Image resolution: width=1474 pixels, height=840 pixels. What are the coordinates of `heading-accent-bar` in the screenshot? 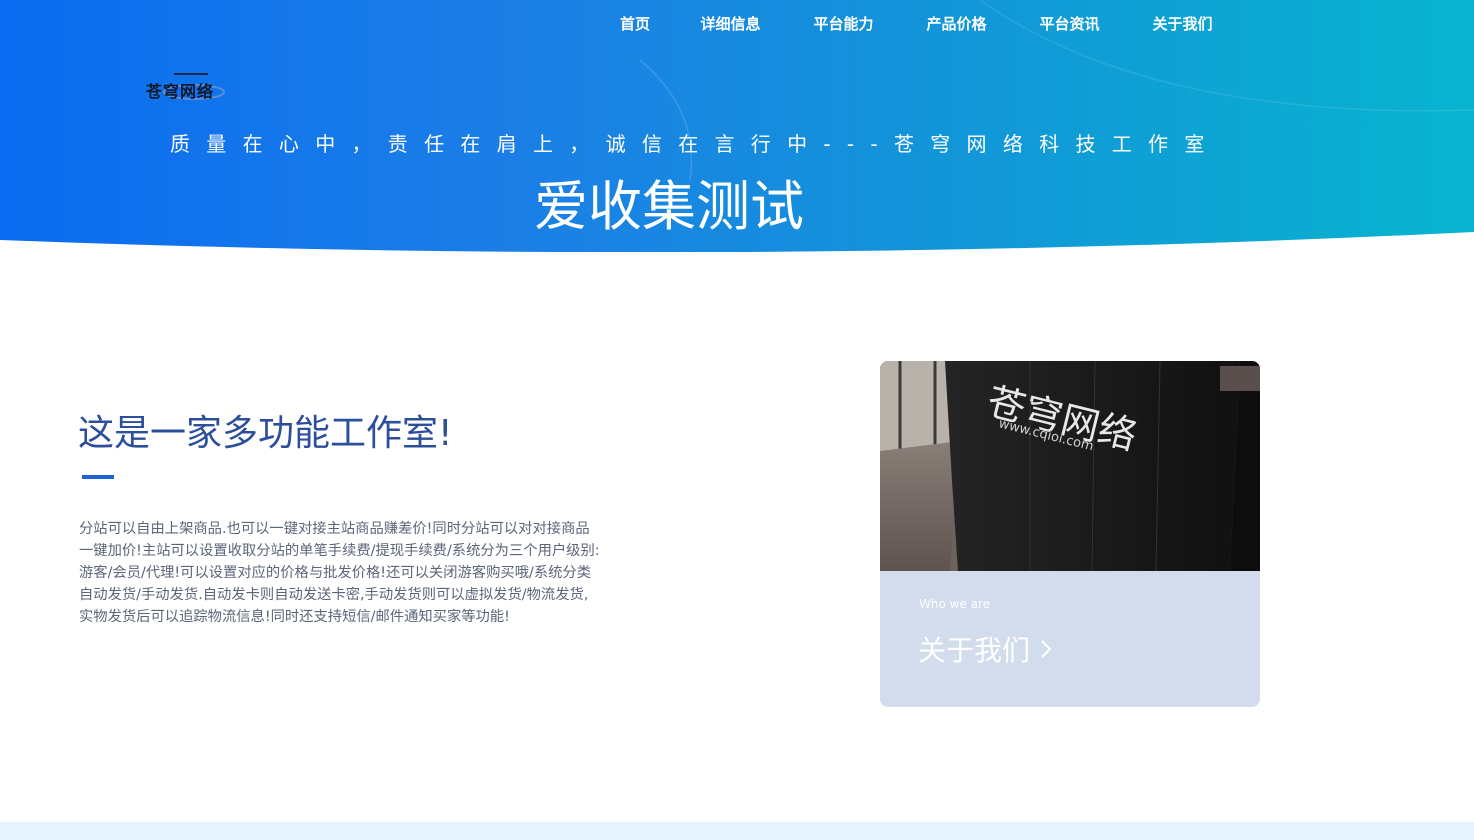 It's located at (98, 477).